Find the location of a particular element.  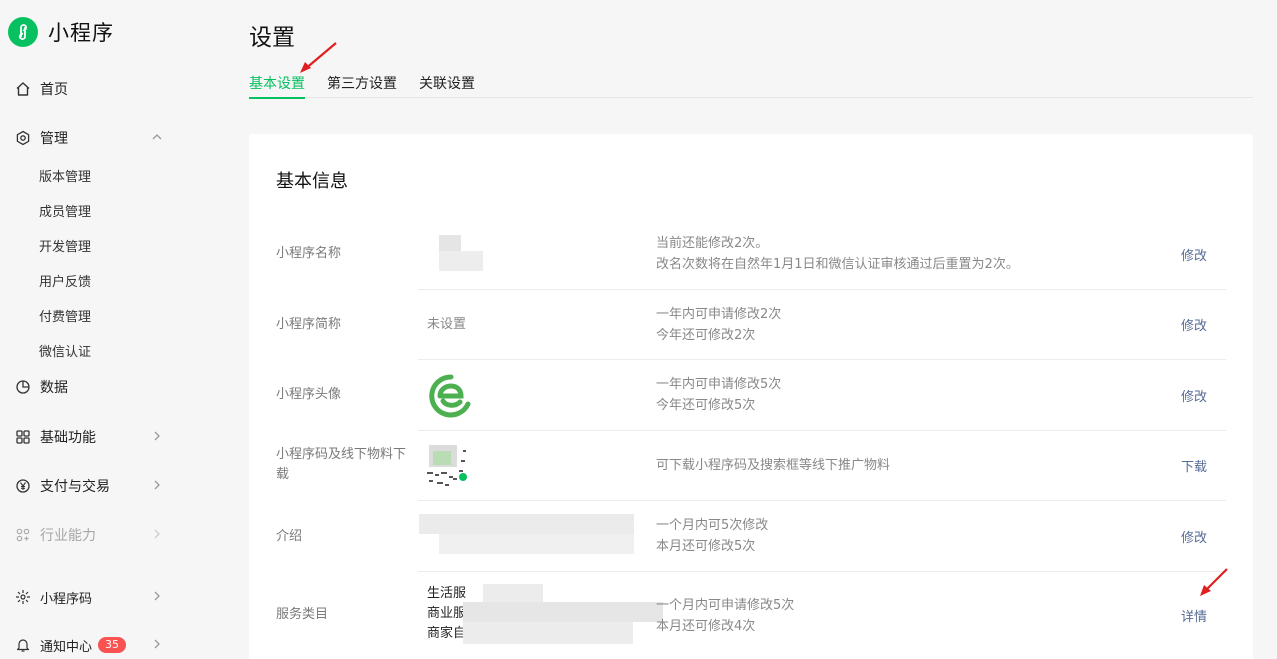

row-label: 小程序头像 is located at coordinates (309, 394).